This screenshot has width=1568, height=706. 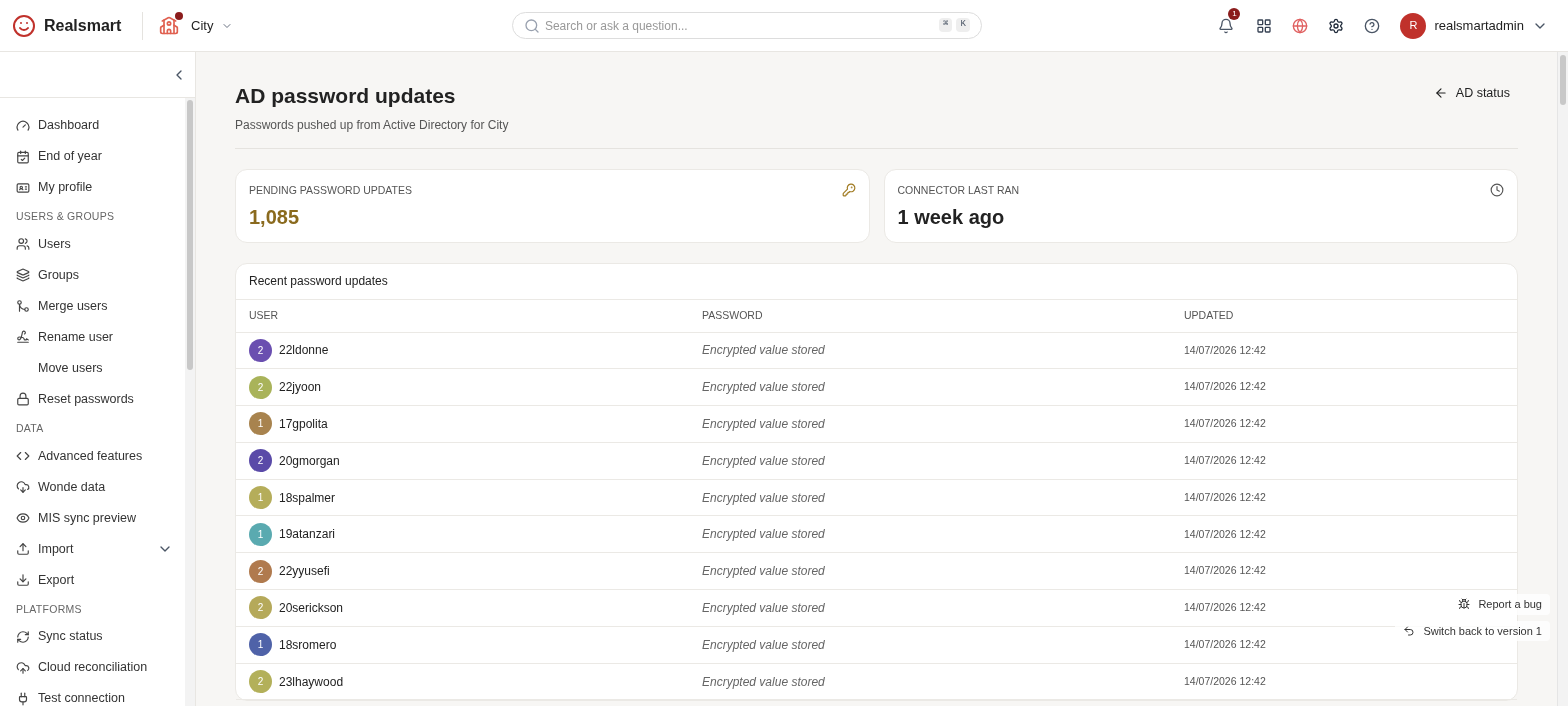 What do you see at coordinates (946, 25) in the screenshot?
I see `shortcut-key: ⌘` at bounding box center [946, 25].